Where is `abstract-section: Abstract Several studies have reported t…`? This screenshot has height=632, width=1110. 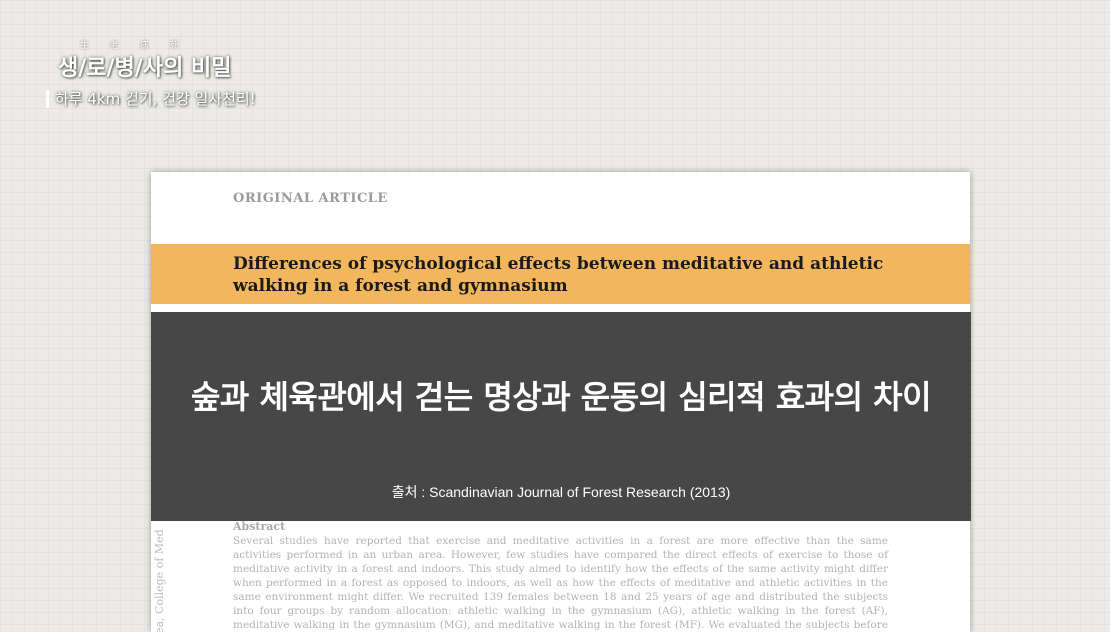 abstract-section: Abstract Several studies have reported t… is located at coordinates (560, 576).